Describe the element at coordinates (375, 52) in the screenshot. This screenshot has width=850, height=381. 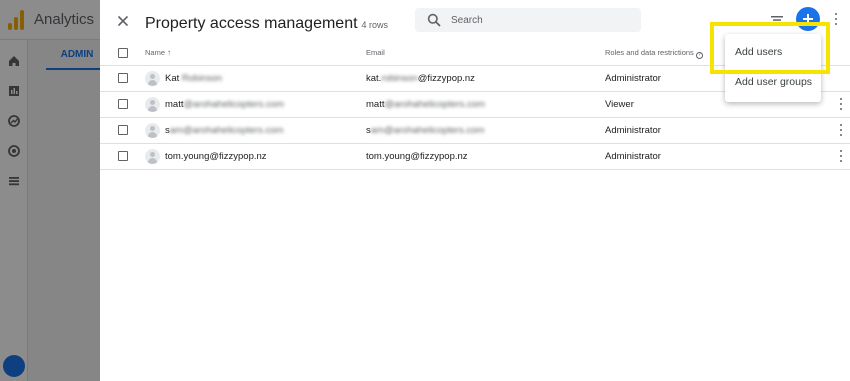
I see `column-header-email: Email` at that location.